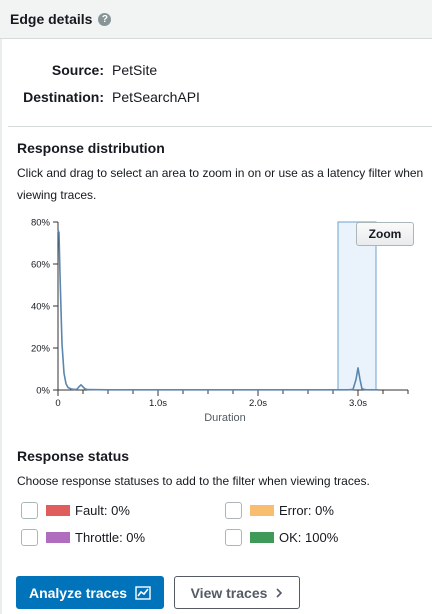 This screenshot has height=614, width=432. What do you see at coordinates (41, 265) in the screenshot?
I see `y-tick-label: 60%` at bounding box center [41, 265].